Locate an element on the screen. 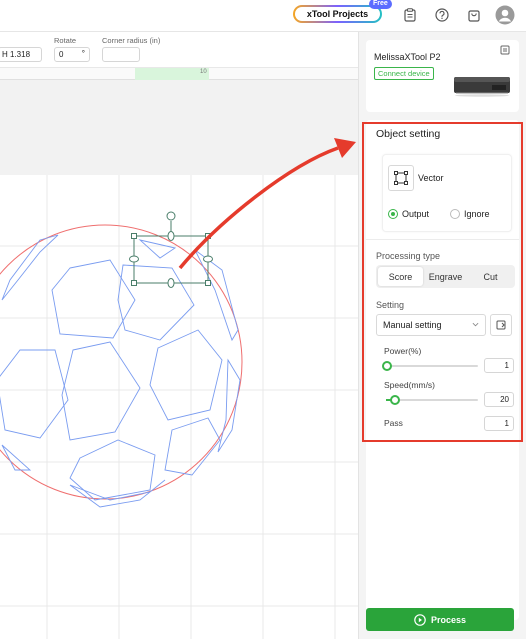 This screenshot has width=526, height=639. power-slider-thumb is located at coordinates (386, 366).